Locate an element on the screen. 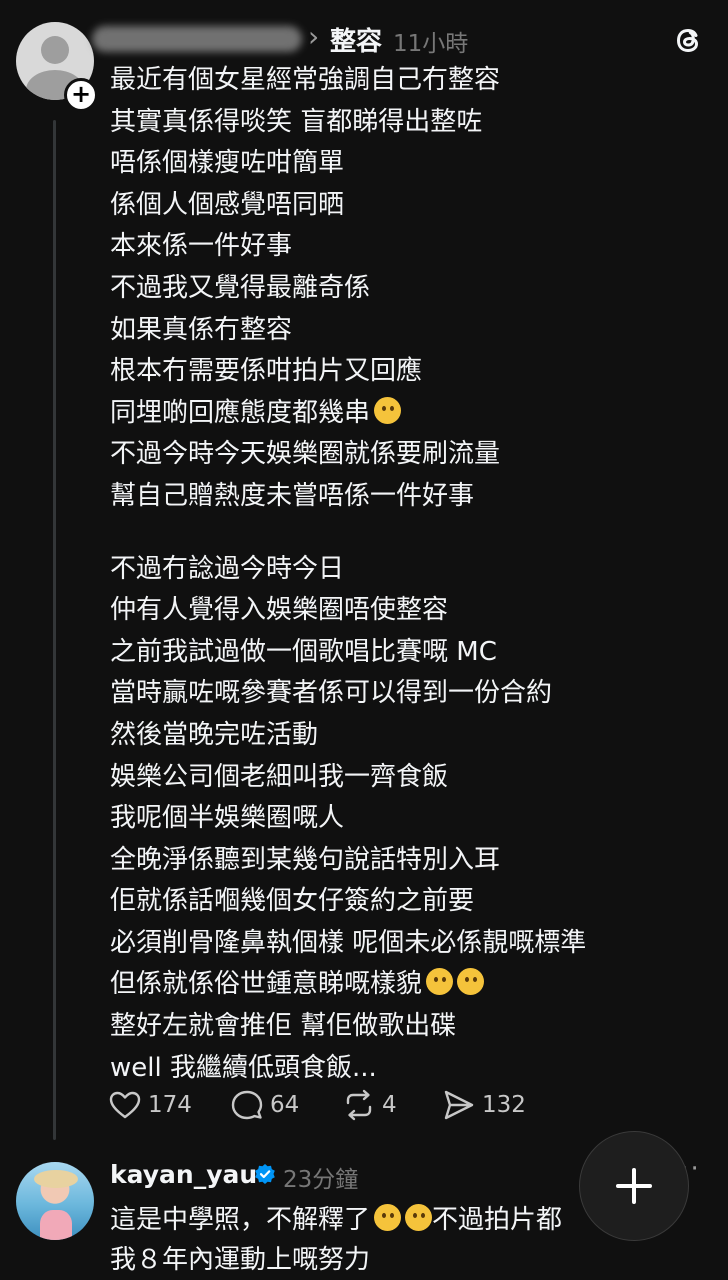 The image size is (728, 1280). thread-line is located at coordinates (54, 630).